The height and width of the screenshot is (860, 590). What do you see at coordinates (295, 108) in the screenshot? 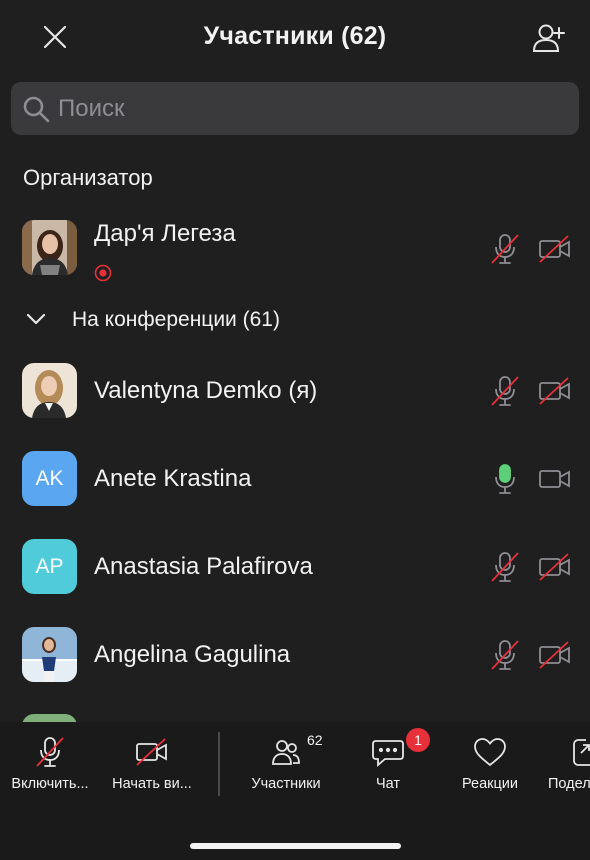
I see `search-input: Поиск` at bounding box center [295, 108].